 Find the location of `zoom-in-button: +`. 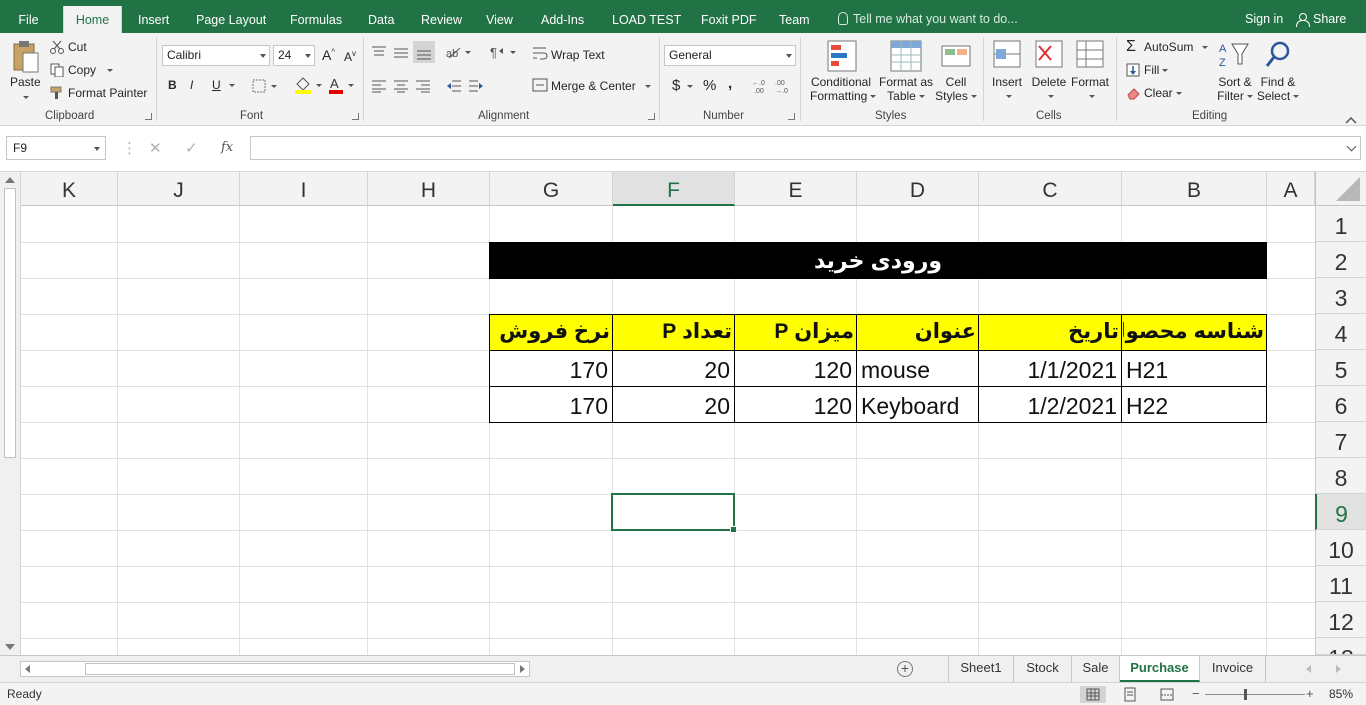

zoom-in-button: + is located at coordinates (1310, 693).